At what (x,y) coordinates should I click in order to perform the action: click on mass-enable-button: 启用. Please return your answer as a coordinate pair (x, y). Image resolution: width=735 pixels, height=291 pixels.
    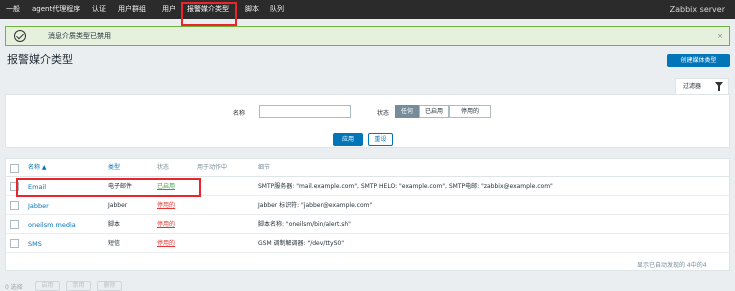
    Looking at the image, I should click on (47, 286).